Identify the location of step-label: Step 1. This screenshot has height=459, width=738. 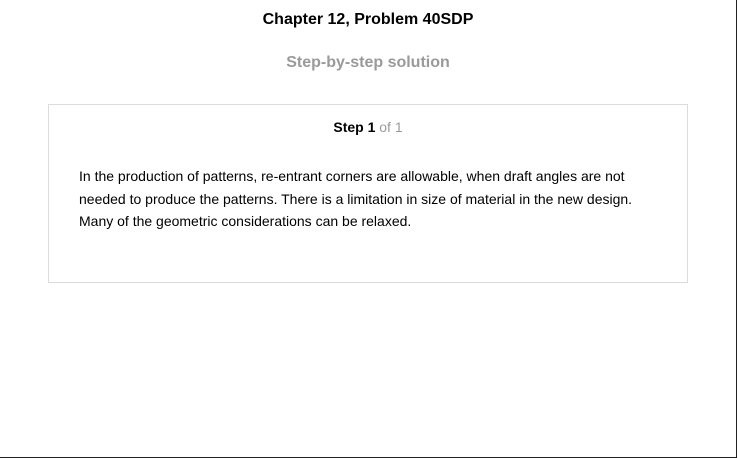
(354, 127).